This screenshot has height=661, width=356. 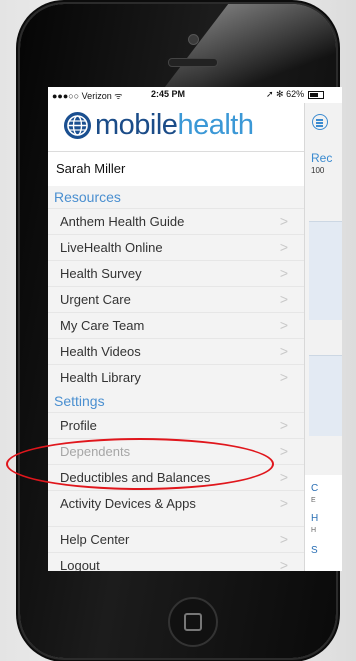 What do you see at coordinates (128, 503) in the screenshot?
I see `menu-item-label: Activity Devices & Apps` at bounding box center [128, 503].